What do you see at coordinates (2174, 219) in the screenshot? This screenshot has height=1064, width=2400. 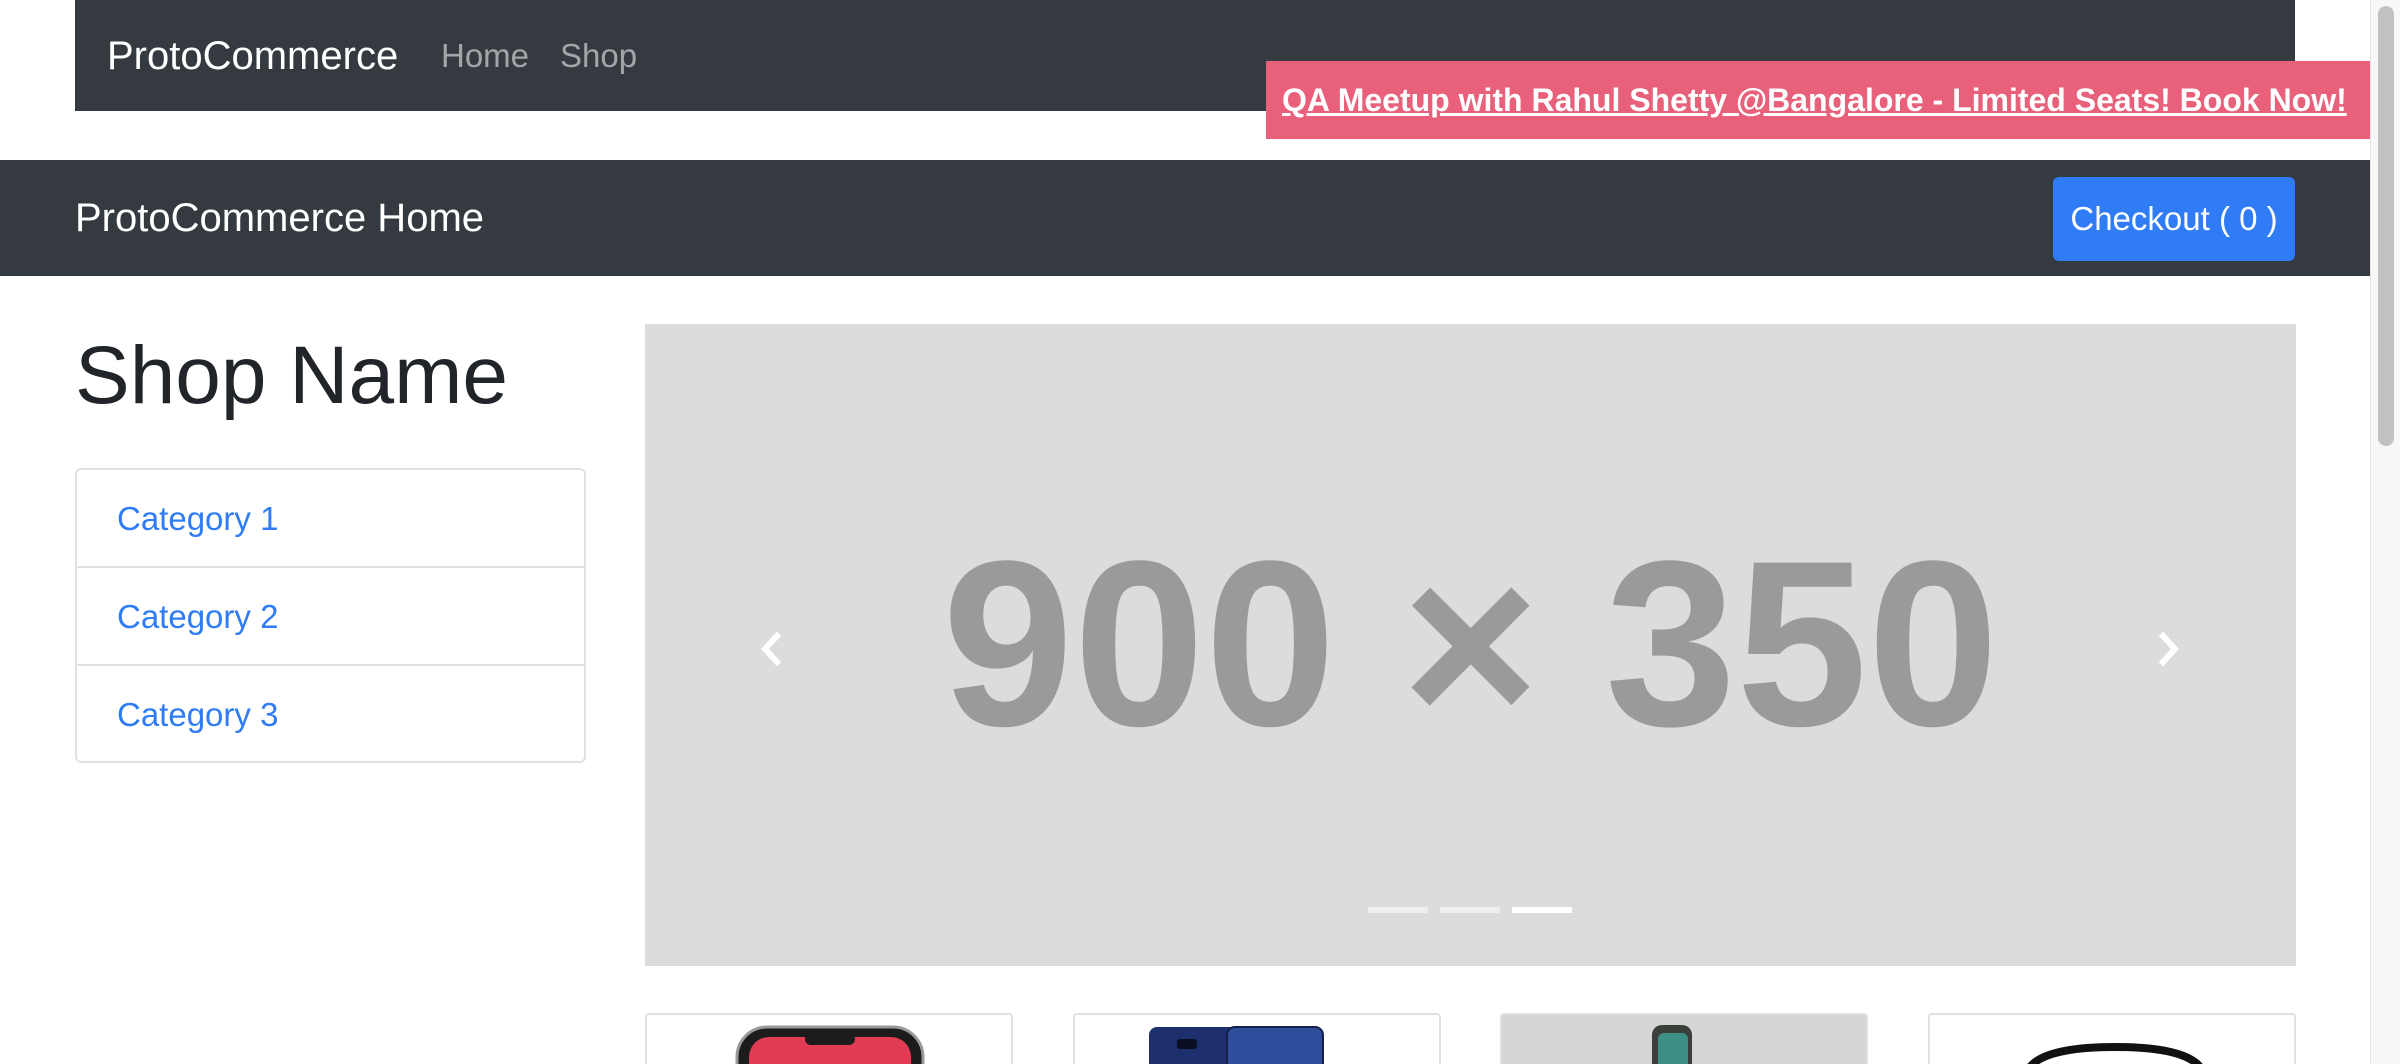 I see `checkout-button: Checkout ( 0 )` at bounding box center [2174, 219].